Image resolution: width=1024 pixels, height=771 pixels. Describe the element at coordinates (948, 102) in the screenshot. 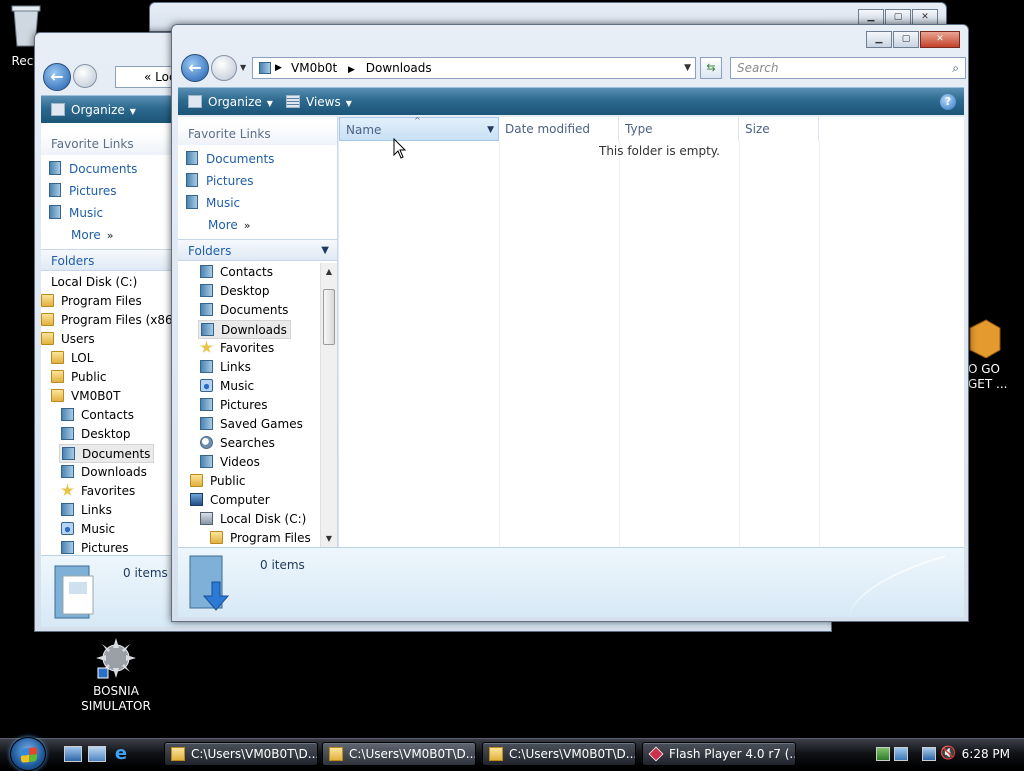

I see `help-icon: ?` at that location.